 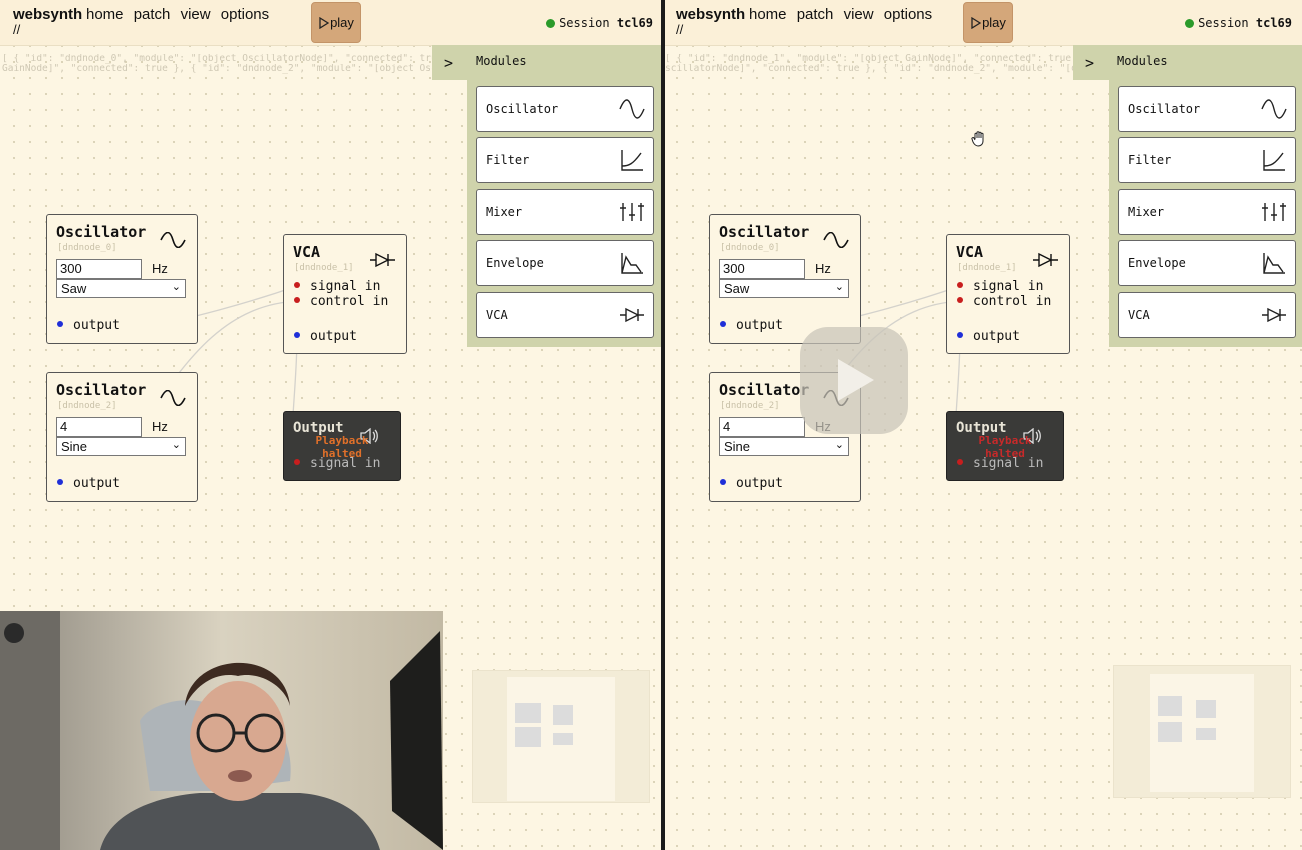 I want to click on hand-cursor-icon, so click(x=977, y=139).